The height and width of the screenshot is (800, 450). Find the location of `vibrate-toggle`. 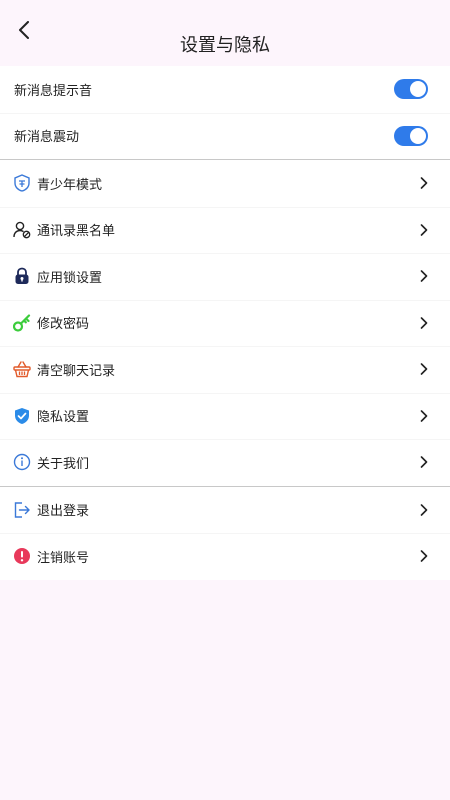

vibrate-toggle is located at coordinates (411, 135).